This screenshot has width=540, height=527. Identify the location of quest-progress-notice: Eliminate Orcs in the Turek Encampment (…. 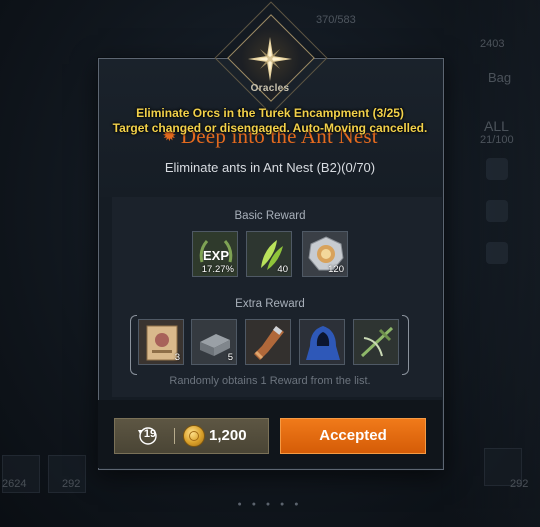
(270, 113).